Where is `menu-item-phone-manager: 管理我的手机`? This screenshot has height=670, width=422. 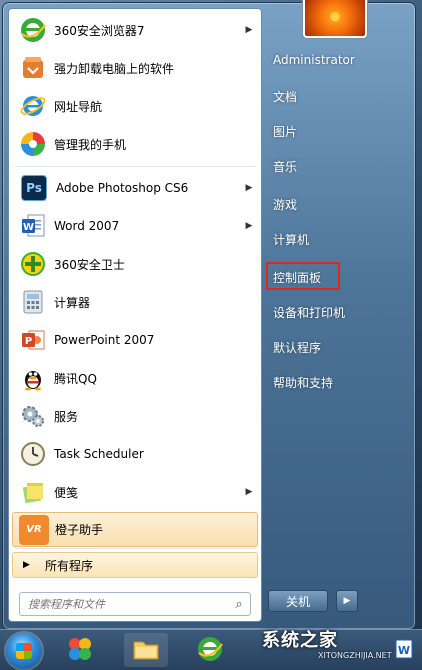 menu-item-phone-manager: 管理我的手机 is located at coordinates (134, 144).